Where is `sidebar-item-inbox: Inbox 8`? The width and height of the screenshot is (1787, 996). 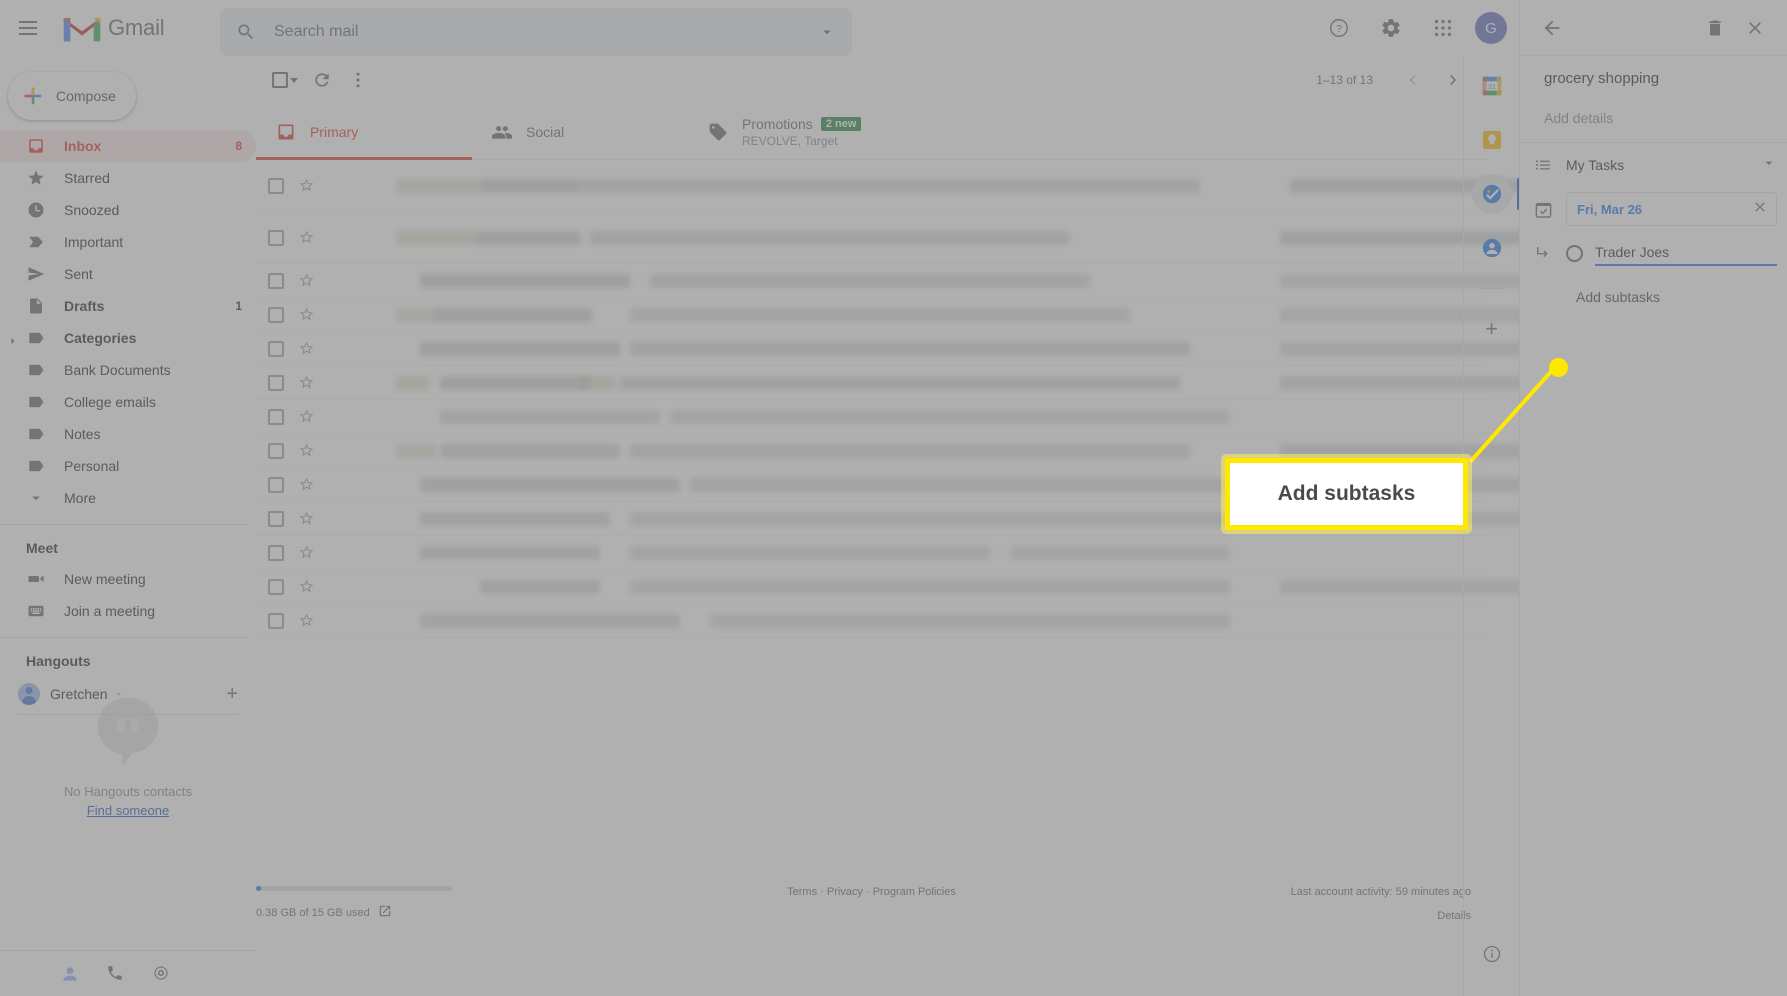 sidebar-item-inbox: Inbox 8 is located at coordinates (128, 146).